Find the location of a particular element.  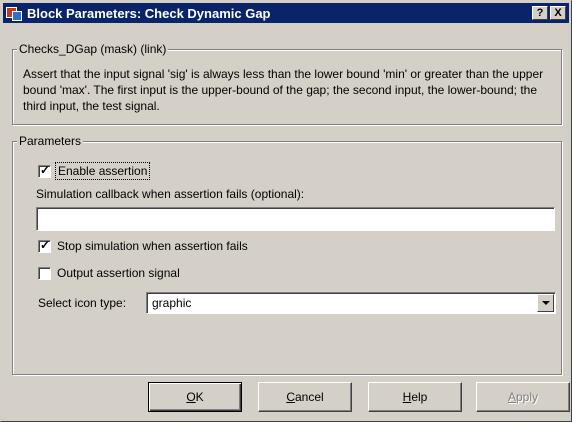

cancel-mnemonic: C is located at coordinates (290, 397).